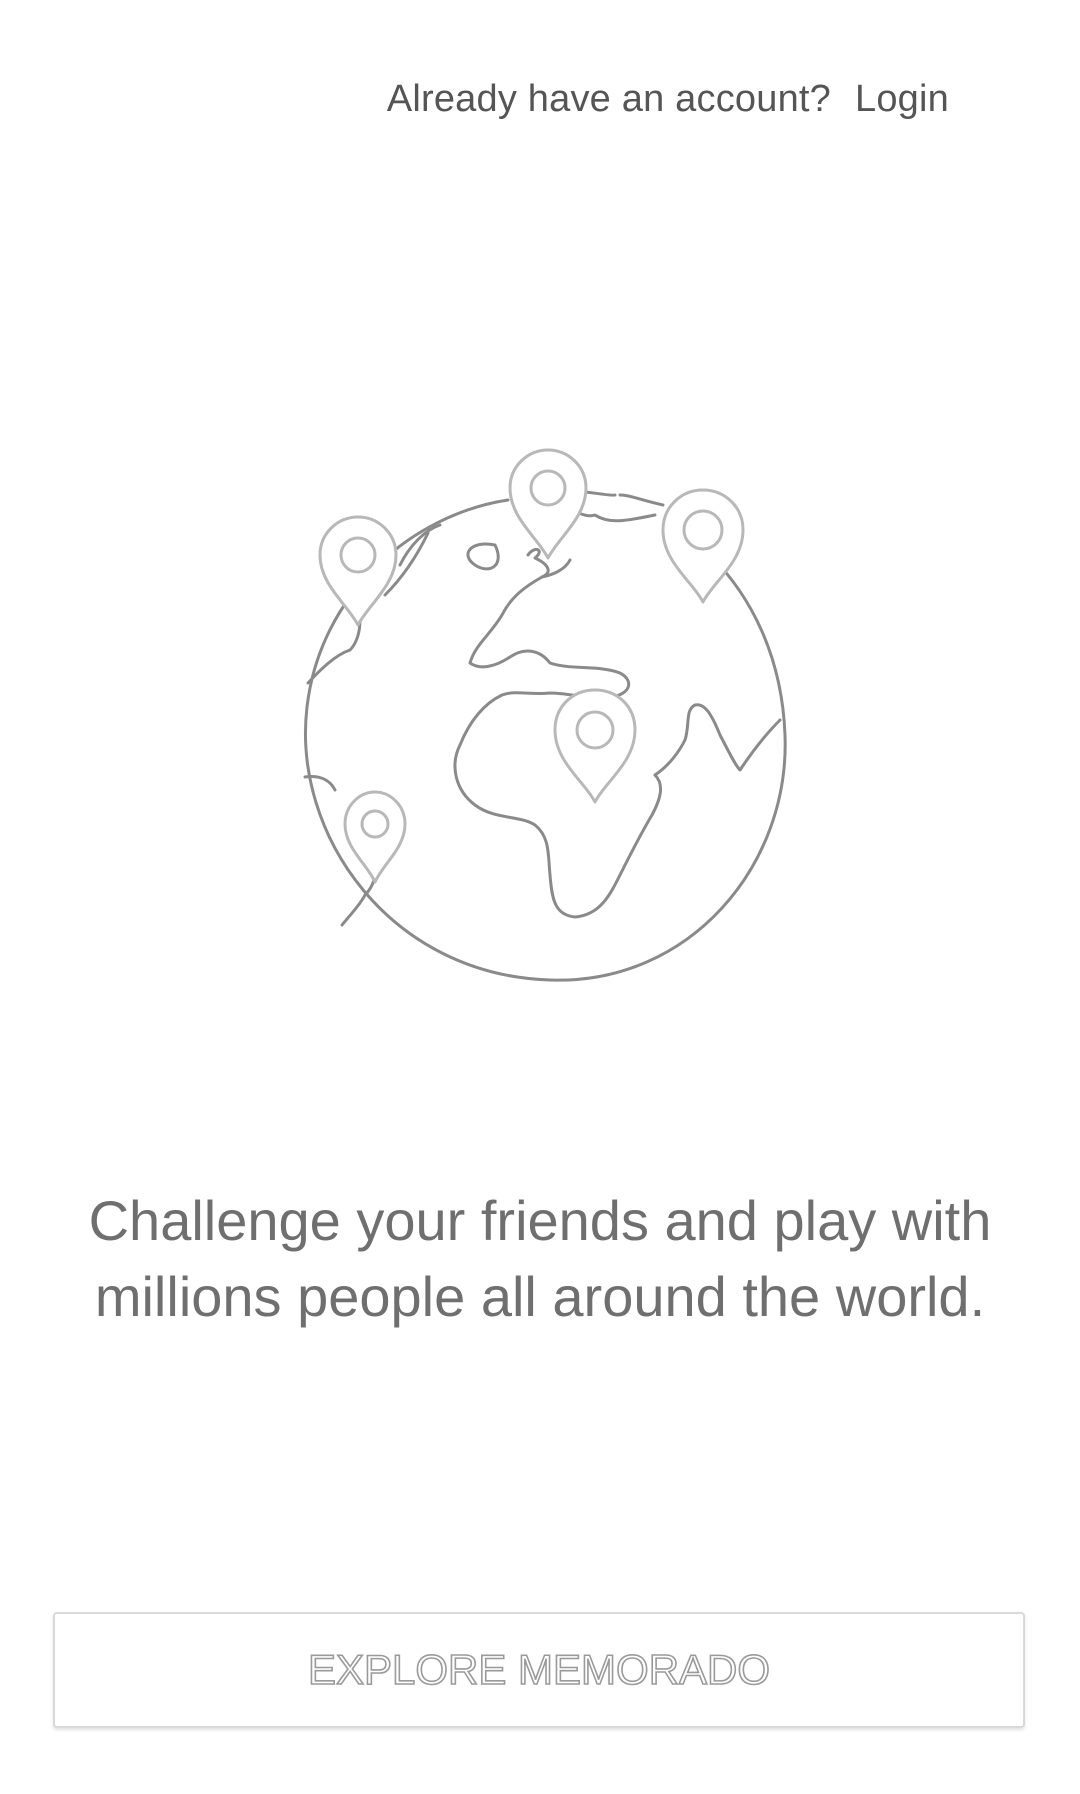  What do you see at coordinates (595, 746) in the screenshot?
I see `map-pin-center` at bounding box center [595, 746].